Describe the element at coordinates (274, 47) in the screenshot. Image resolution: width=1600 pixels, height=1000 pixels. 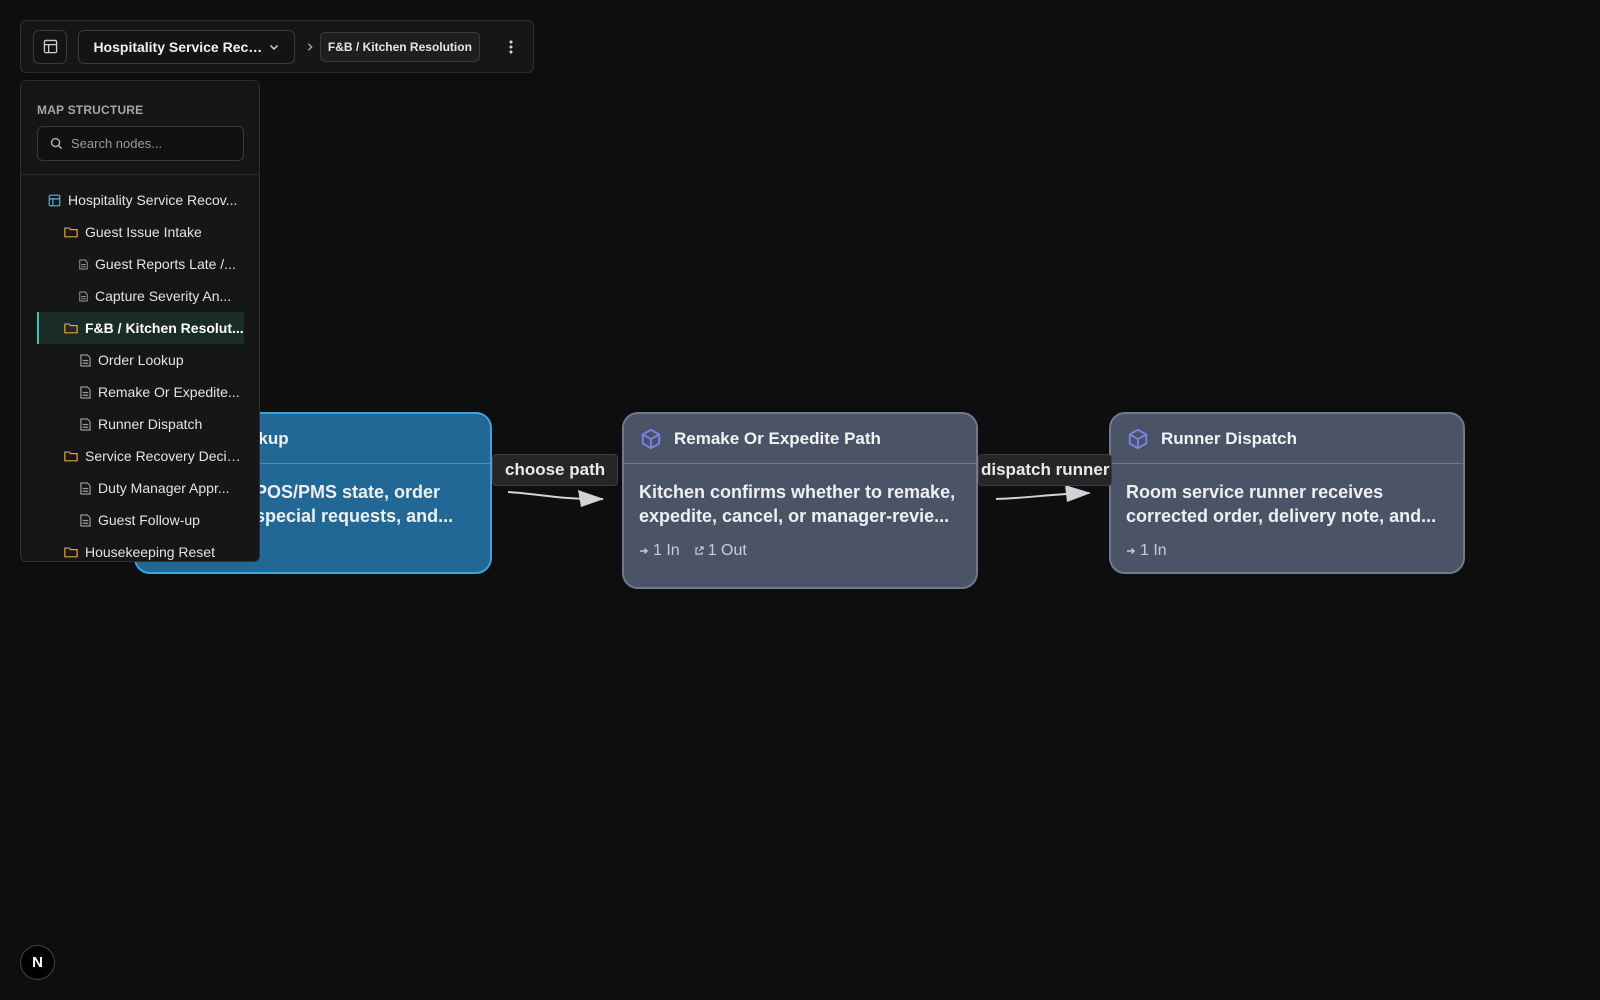
I see `chevron-down-icon` at that location.